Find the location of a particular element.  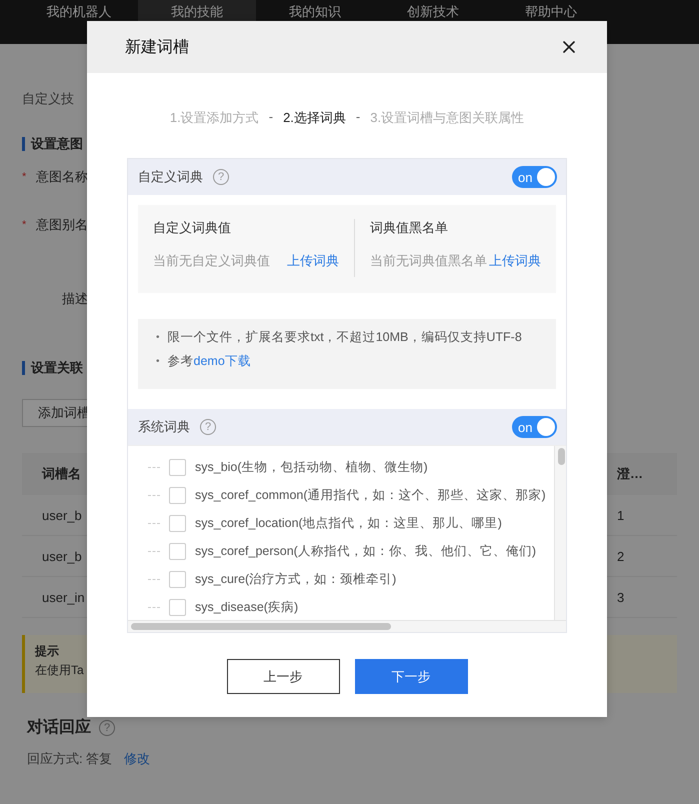

dictionary-item-label: sys_coref_location(地点指代，如：这里、那儿、哪里) is located at coordinates (348, 523).